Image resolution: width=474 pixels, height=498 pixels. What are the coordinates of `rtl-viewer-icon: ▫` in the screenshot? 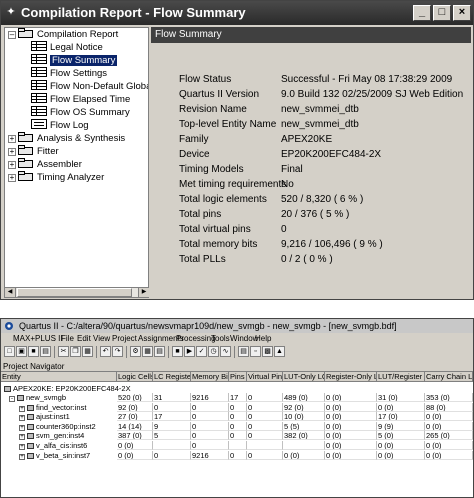 It's located at (255, 351).